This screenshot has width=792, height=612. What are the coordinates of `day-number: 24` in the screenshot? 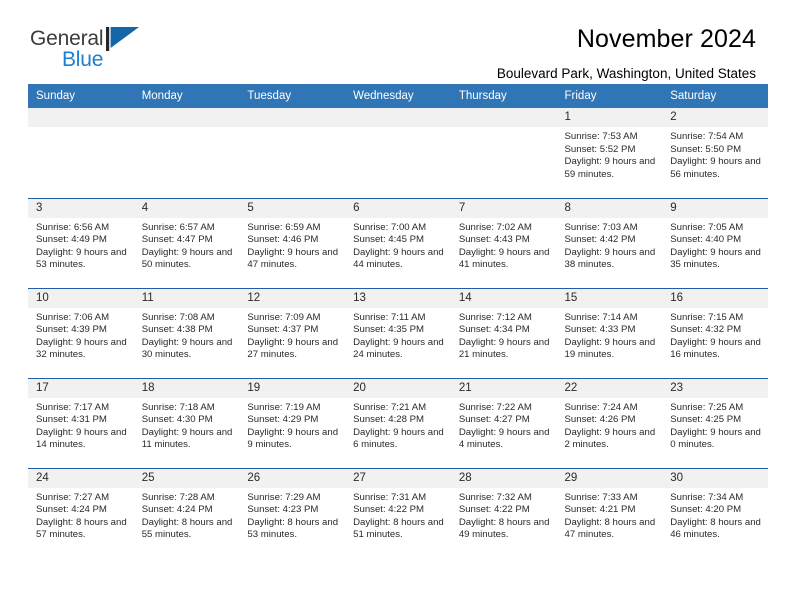 It's located at (81, 478).